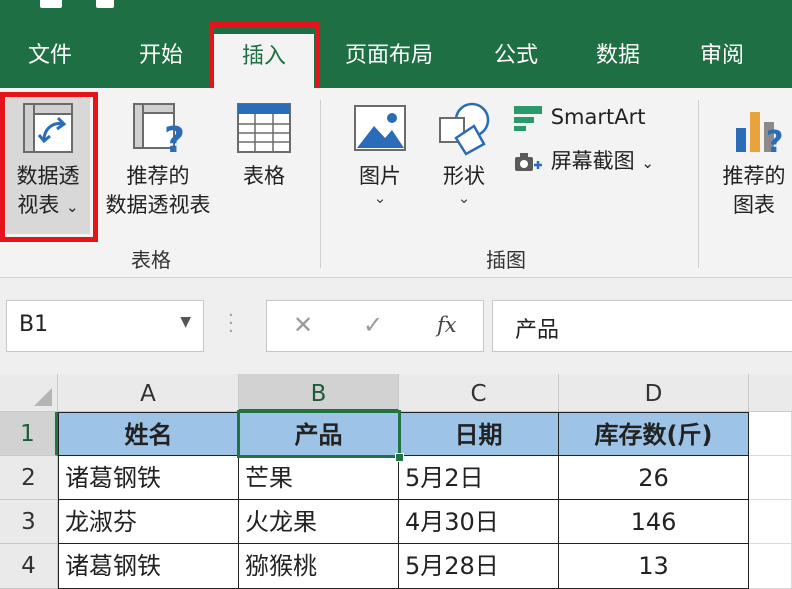 The image size is (792, 589). I want to click on recommended-pivot-label-2: 数据透视表, so click(158, 205).